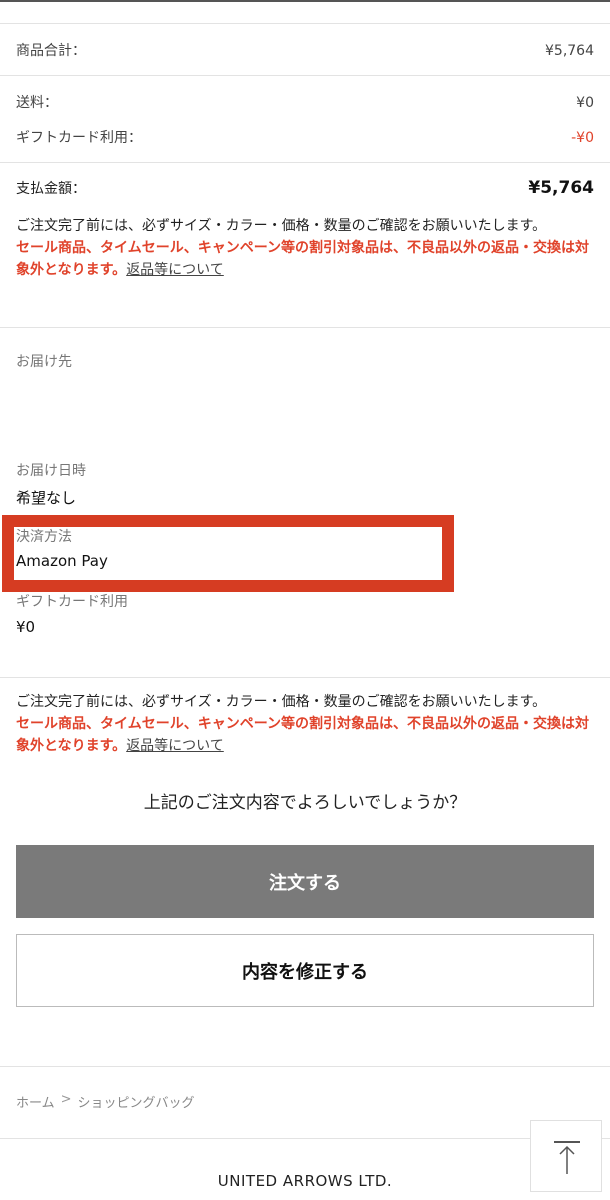  I want to click on giftcard-usage-value: ¥0, so click(26, 627).